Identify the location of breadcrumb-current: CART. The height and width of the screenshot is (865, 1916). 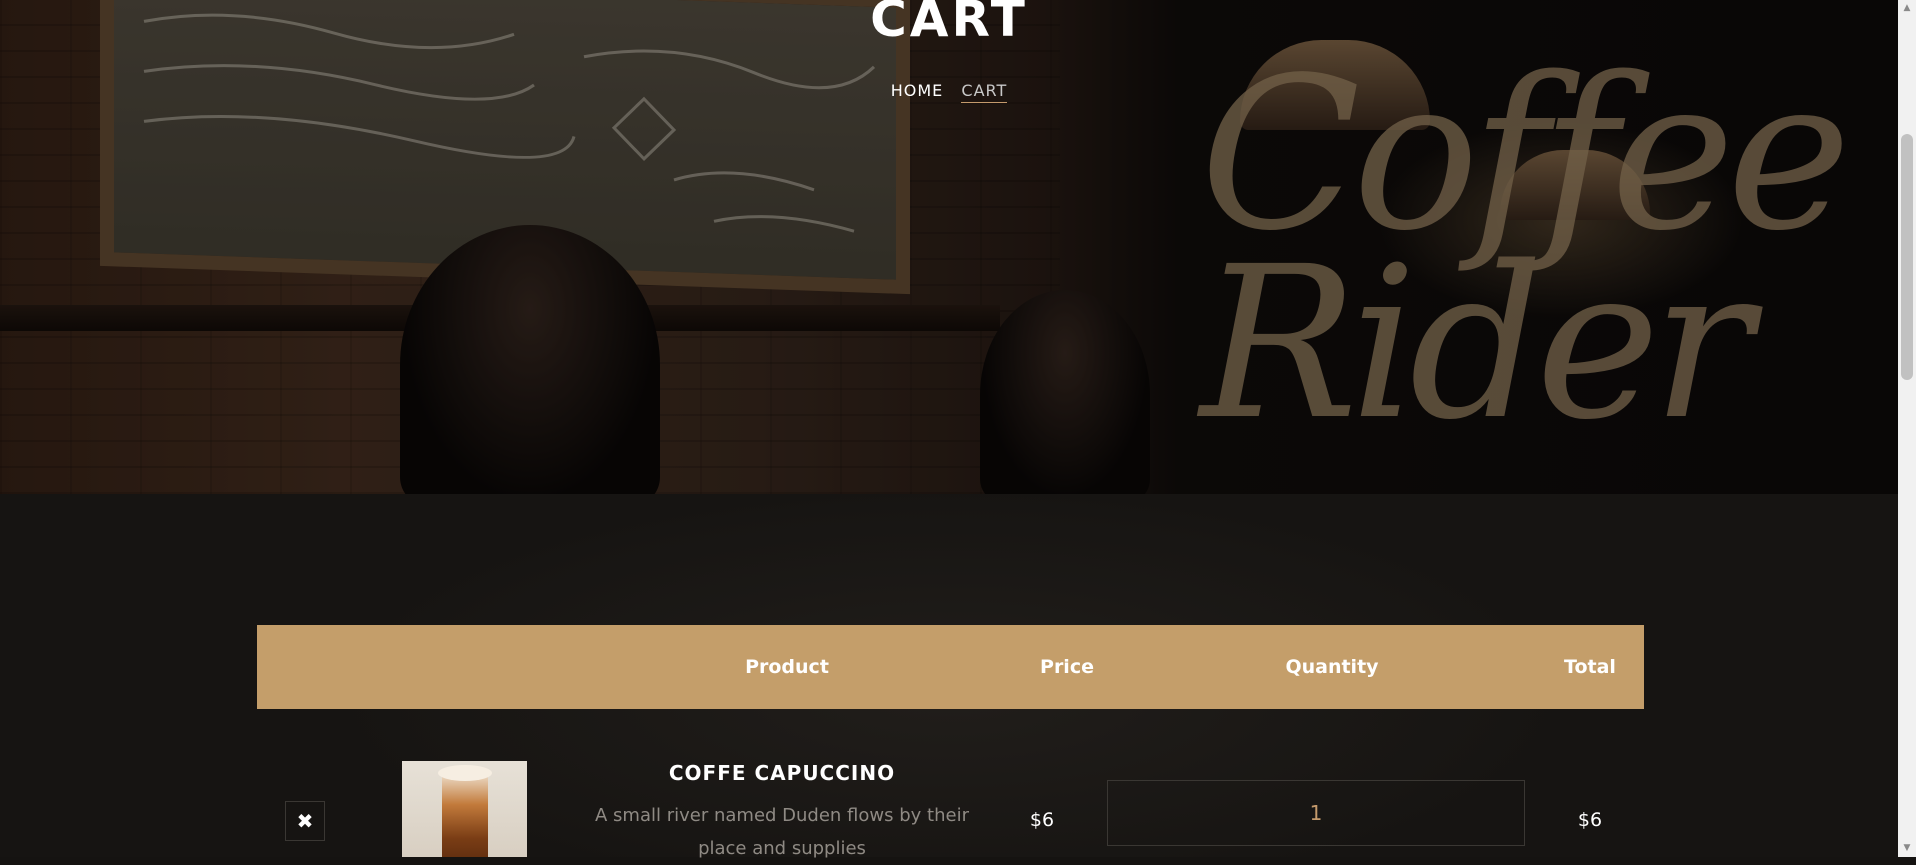
(984, 92).